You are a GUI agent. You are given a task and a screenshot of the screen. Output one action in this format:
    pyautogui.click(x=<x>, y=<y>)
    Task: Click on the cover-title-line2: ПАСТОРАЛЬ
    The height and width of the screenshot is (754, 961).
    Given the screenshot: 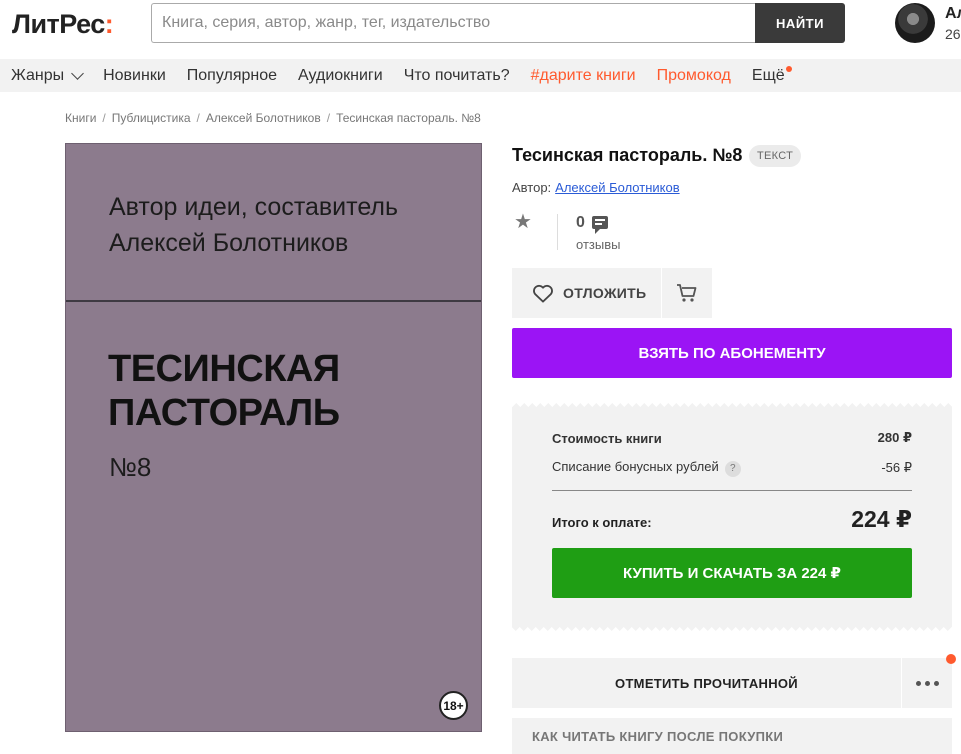 What is the action you would take?
    pyautogui.click(x=224, y=413)
    